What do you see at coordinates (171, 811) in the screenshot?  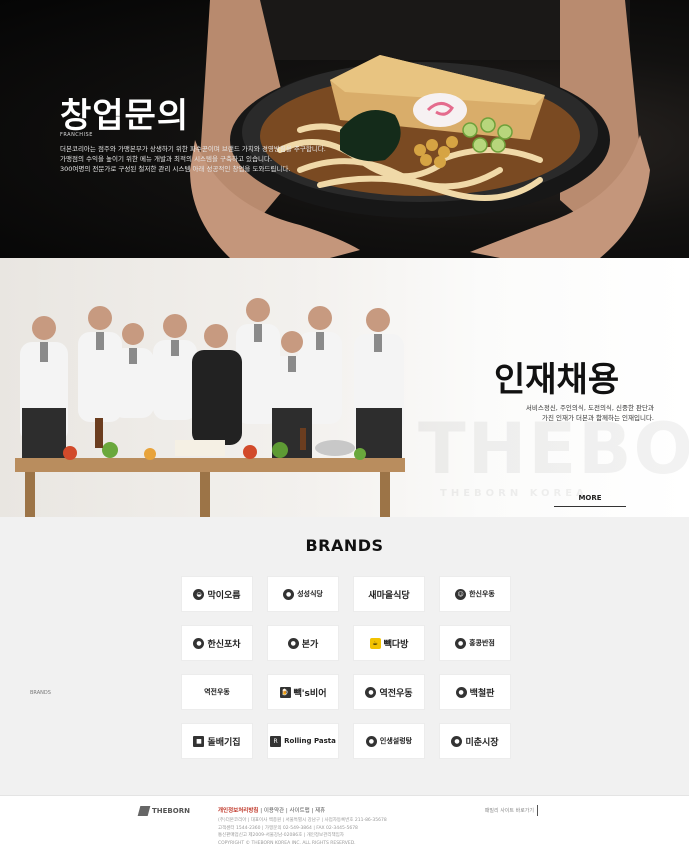 I see `footer-logo-text: THEBORN` at bounding box center [171, 811].